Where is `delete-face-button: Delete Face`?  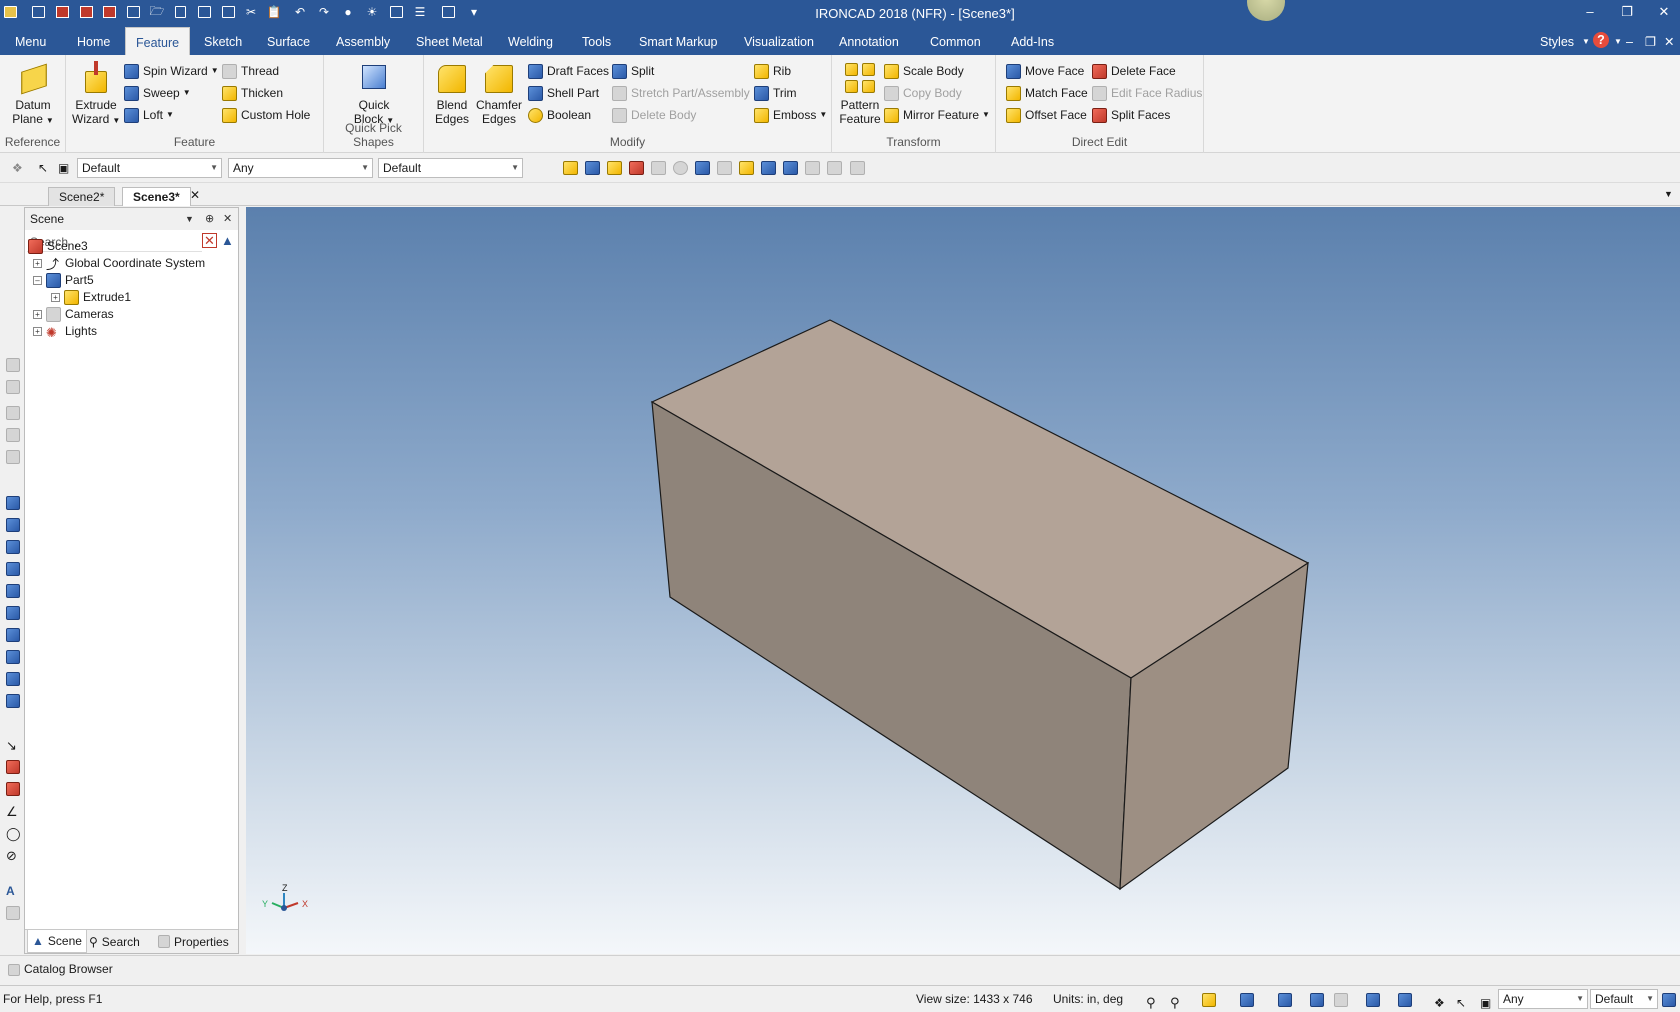
delete-face-button: Delete Face is located at coordinates (1134, 71).